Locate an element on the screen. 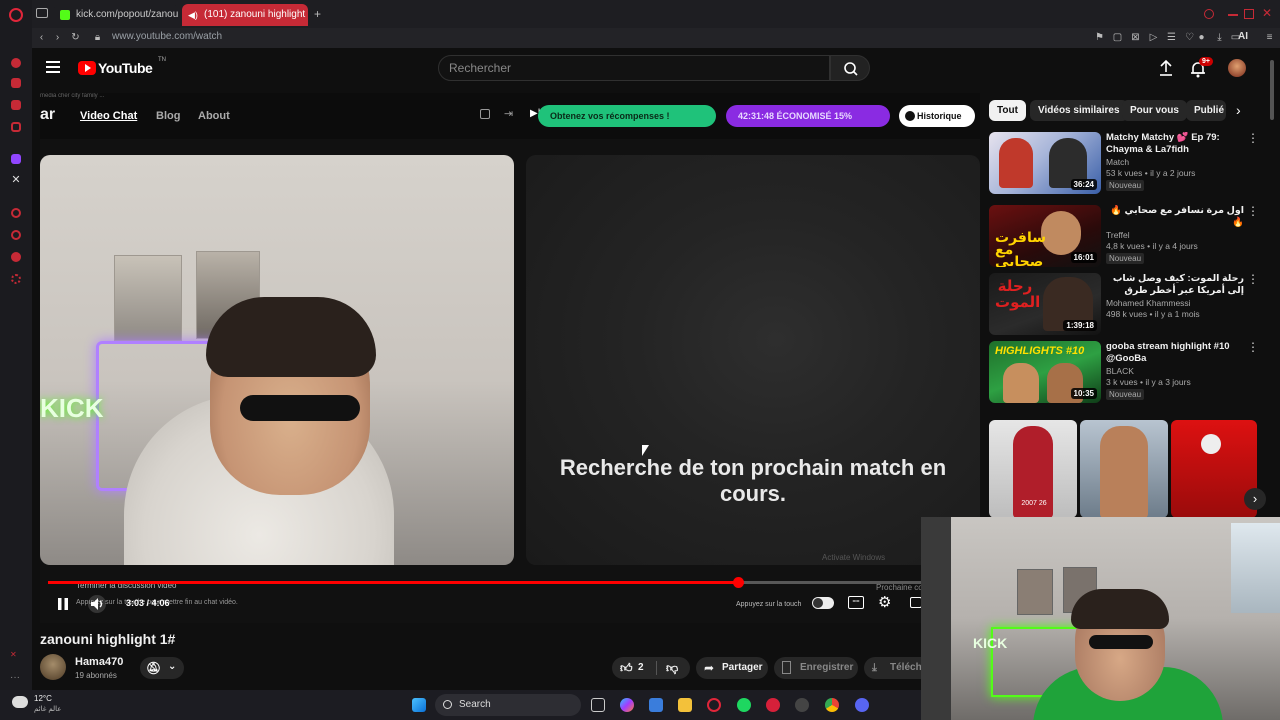 Image resolution: width=1280 pixels, height=720 pixels. recommendation-title: Matchy Matchy 💕 Ep 79: Chayma & La7fidh is located at coordinates (1175, 144).